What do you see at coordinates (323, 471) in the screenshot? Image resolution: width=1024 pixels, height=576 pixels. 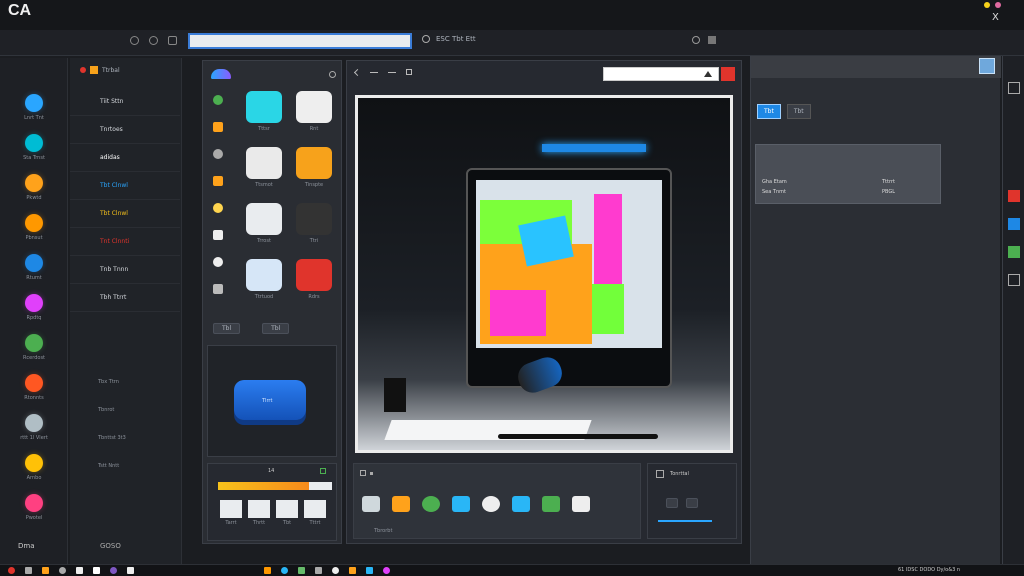 I see `green-flag-icon` at bounding box center [323, 471].